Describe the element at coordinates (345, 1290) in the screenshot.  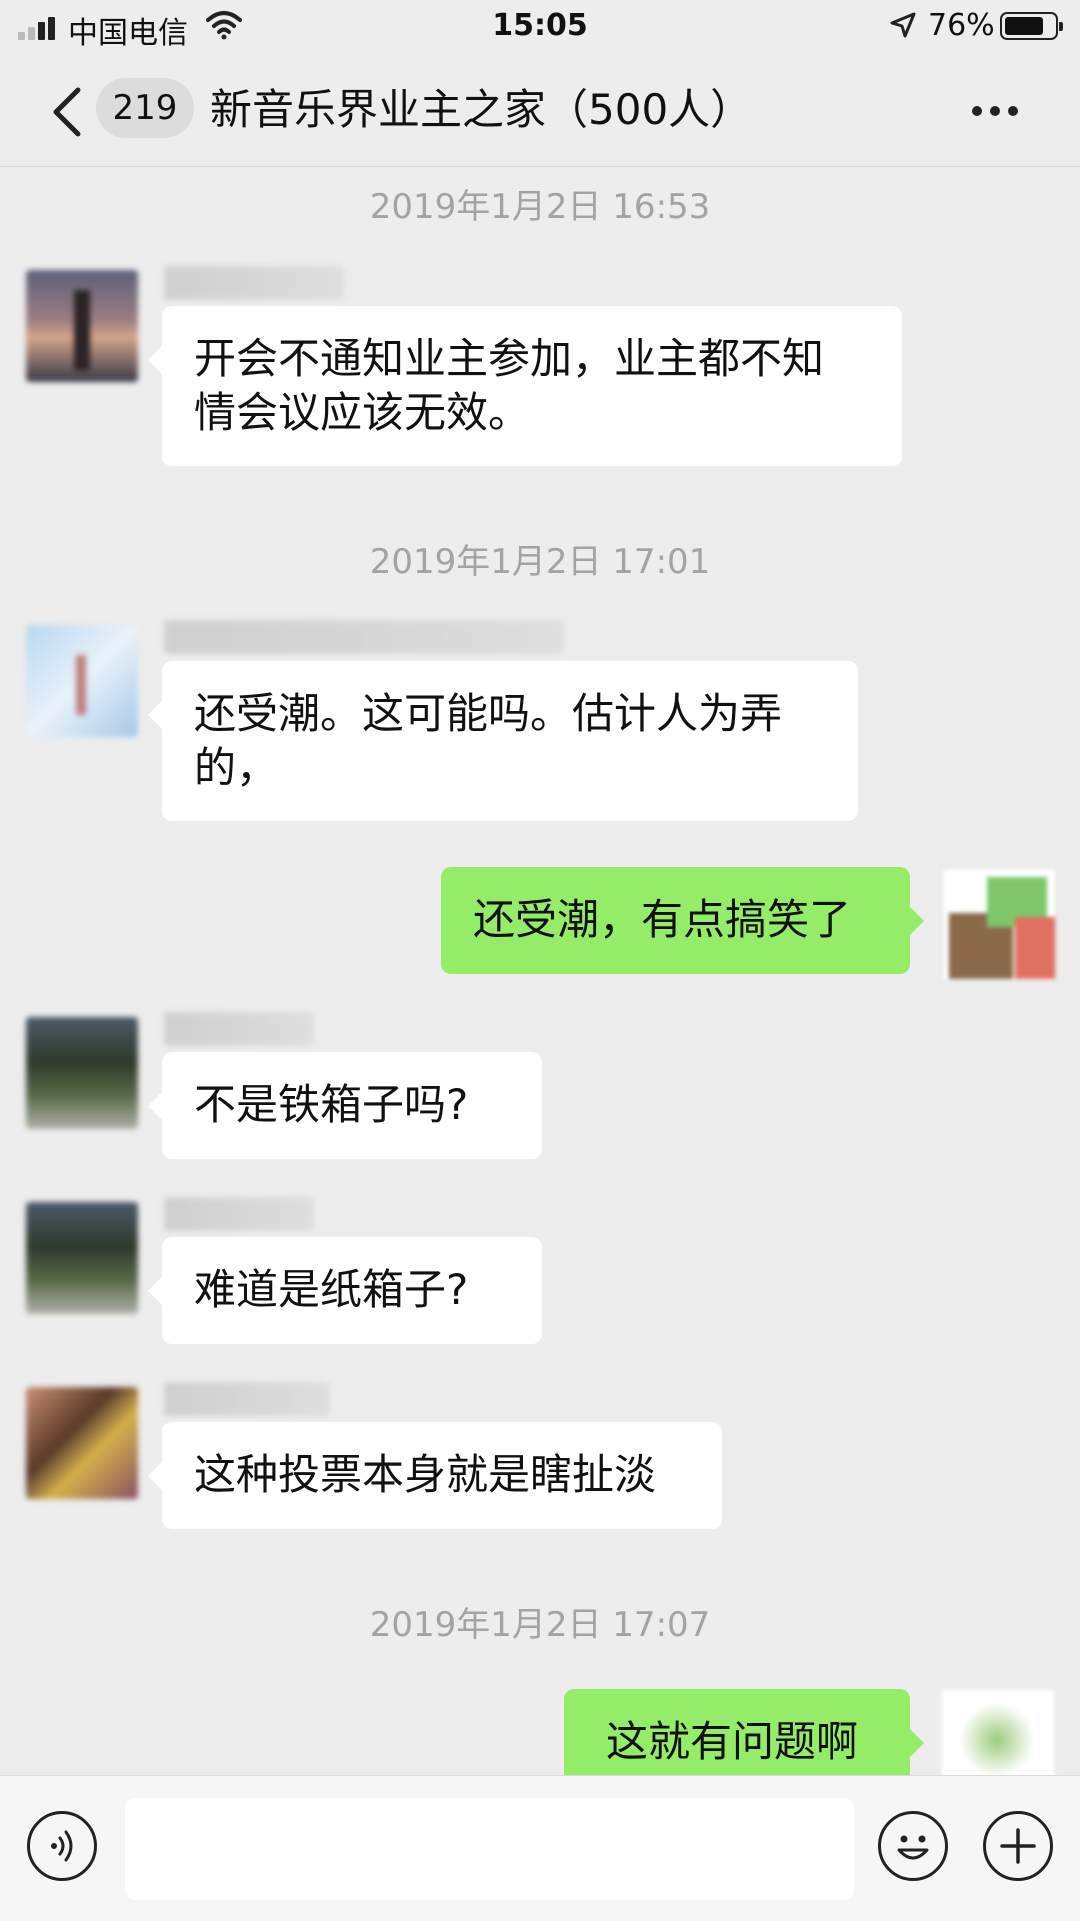
I see `message-bubble: 难道是纸箱子?` at that location.